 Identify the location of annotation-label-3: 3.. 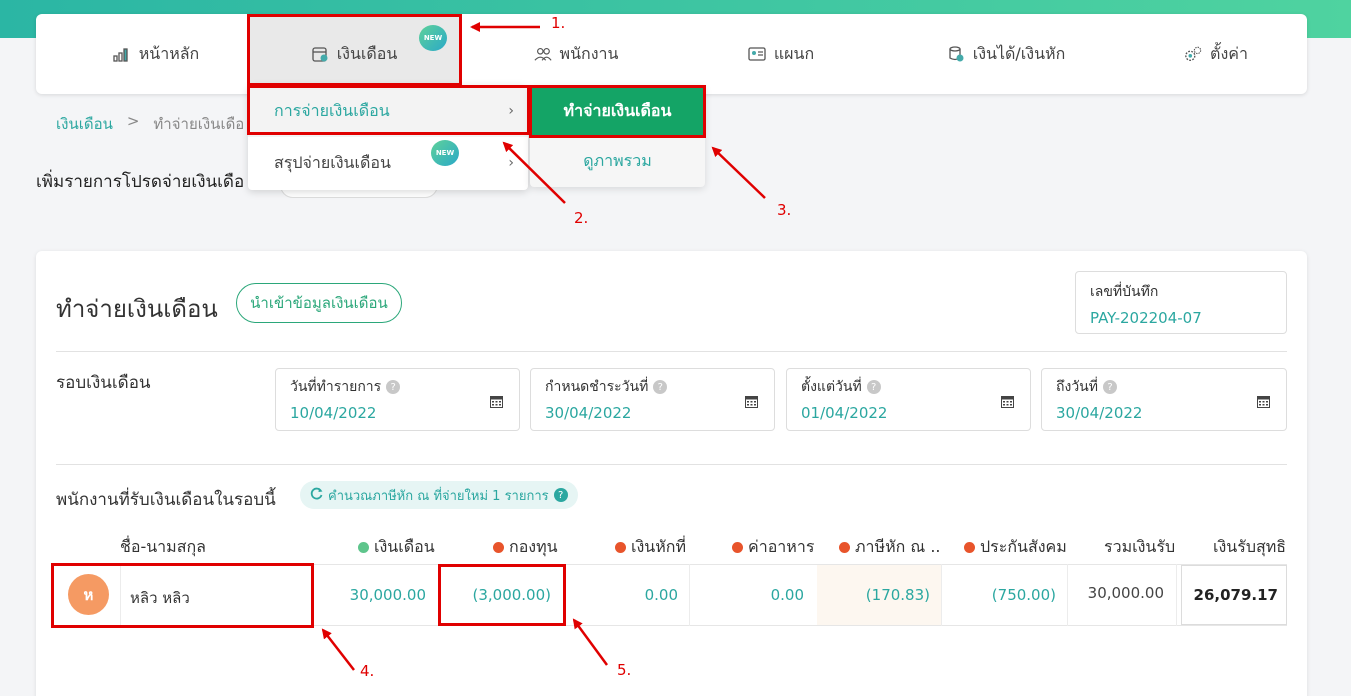
(784, 210).